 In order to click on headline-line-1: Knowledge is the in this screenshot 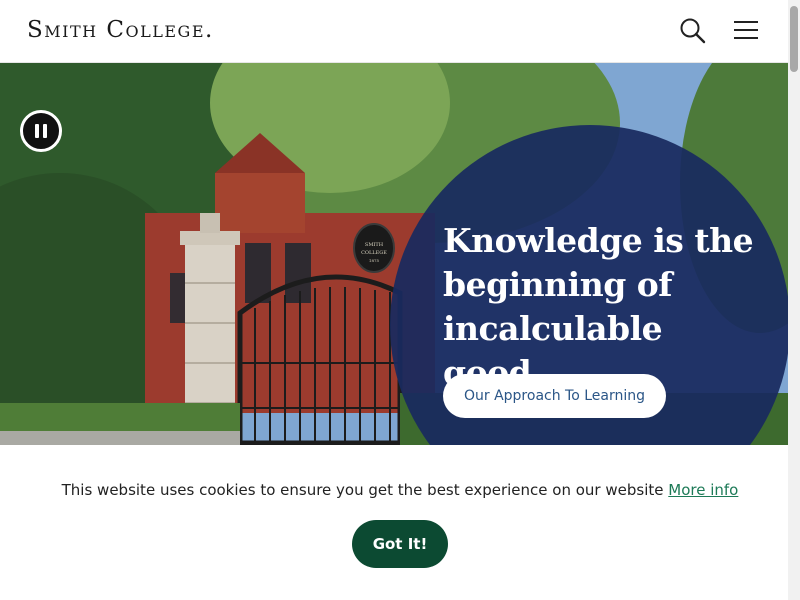, I will do `click(598, 240)`.